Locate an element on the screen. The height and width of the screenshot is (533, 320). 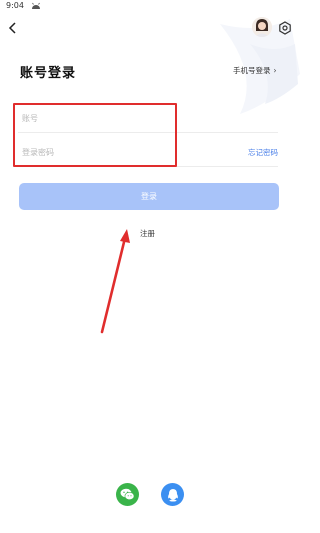
back-button is located at coordinates (13, 28).